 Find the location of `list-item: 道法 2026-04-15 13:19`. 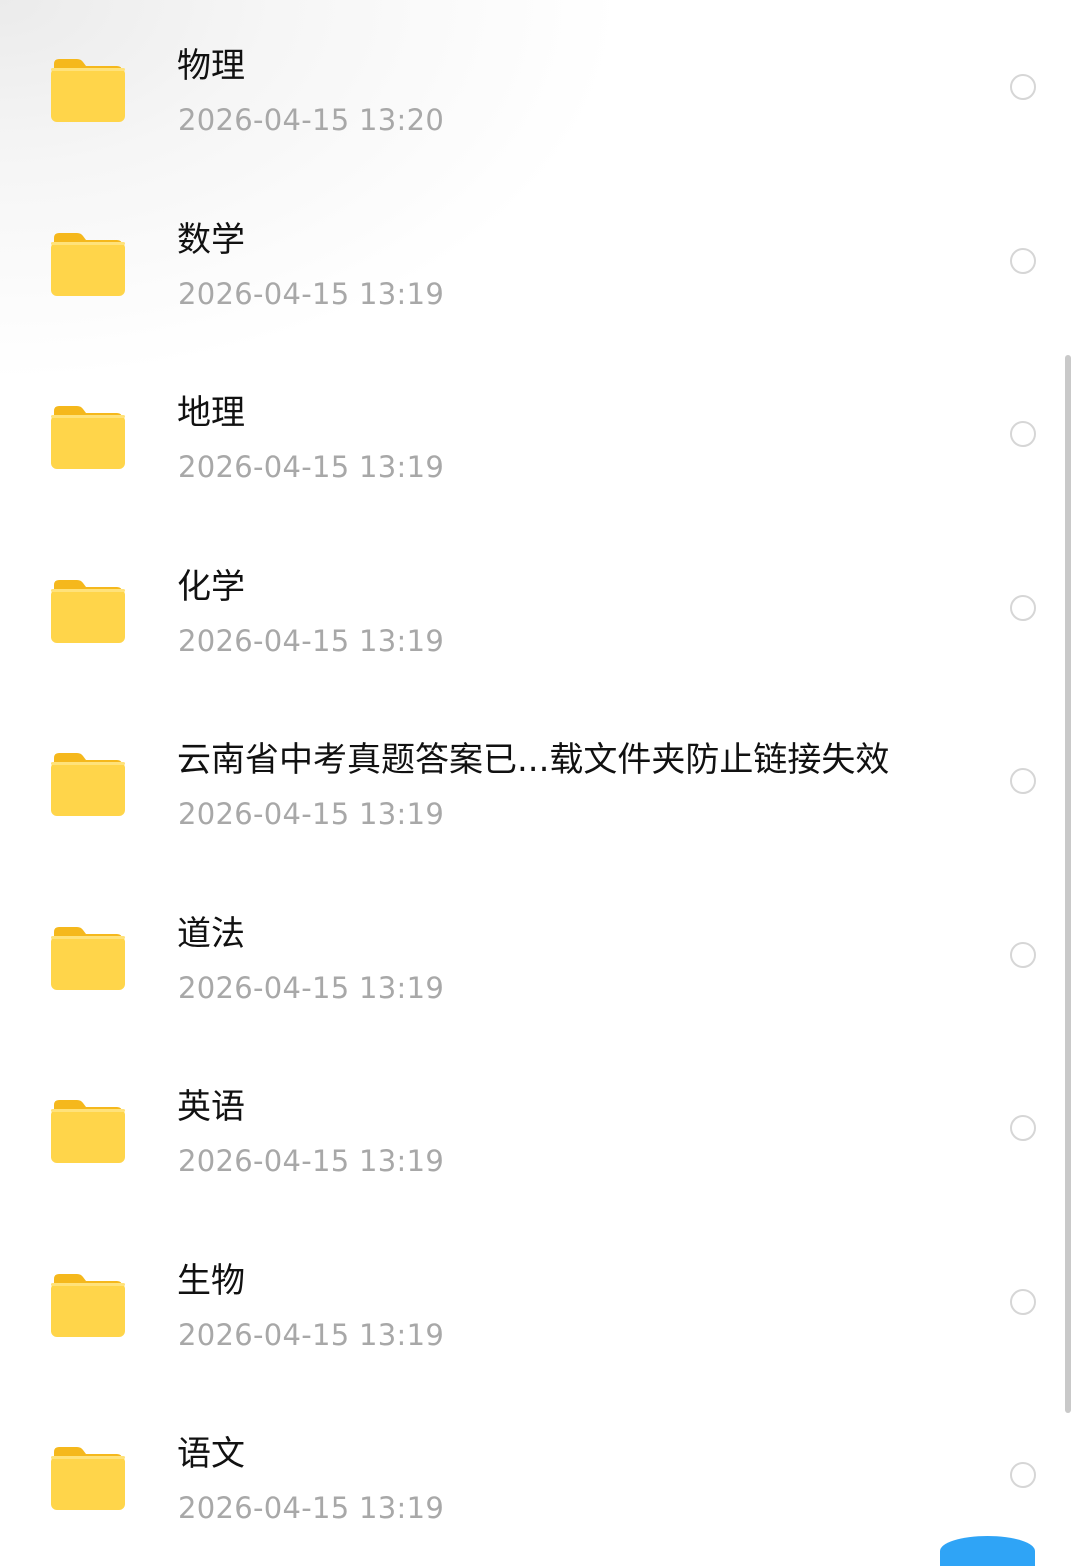

list-item: 道法 2026-04-15 13:19 is located at coordinates (540, 955).